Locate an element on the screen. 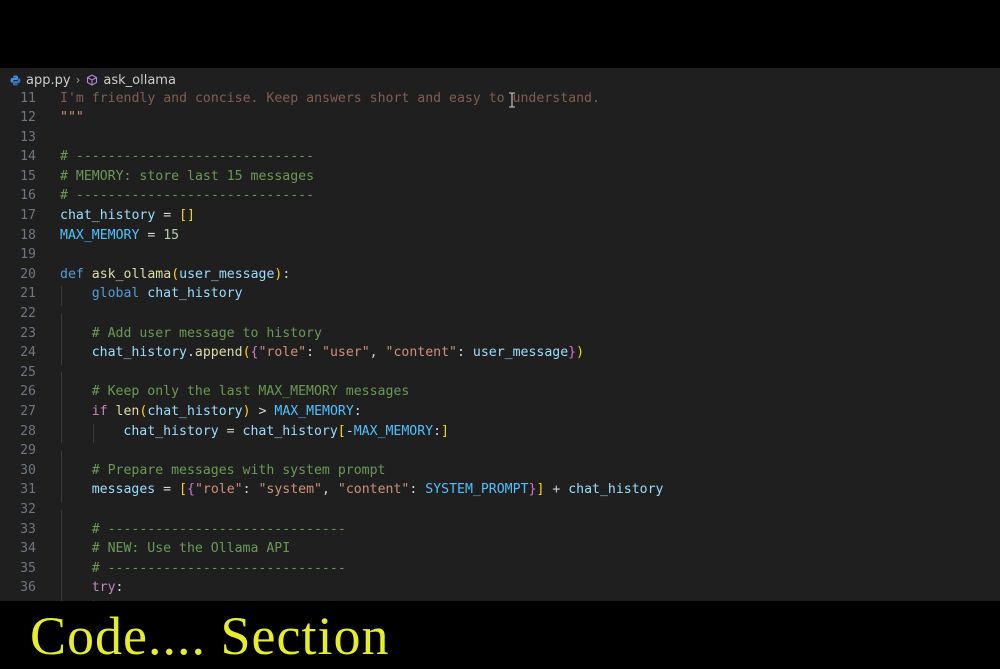  code-line: 34 # NEW: Use the Ollama API is located at coordinates (500, 550).